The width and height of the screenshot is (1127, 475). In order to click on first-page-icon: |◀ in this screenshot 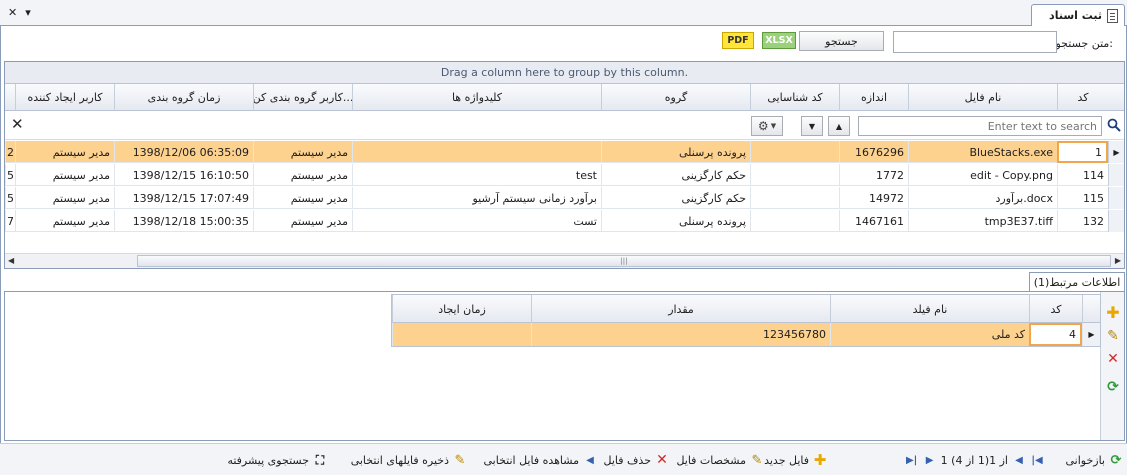, I will do `click(1037, 460)`.